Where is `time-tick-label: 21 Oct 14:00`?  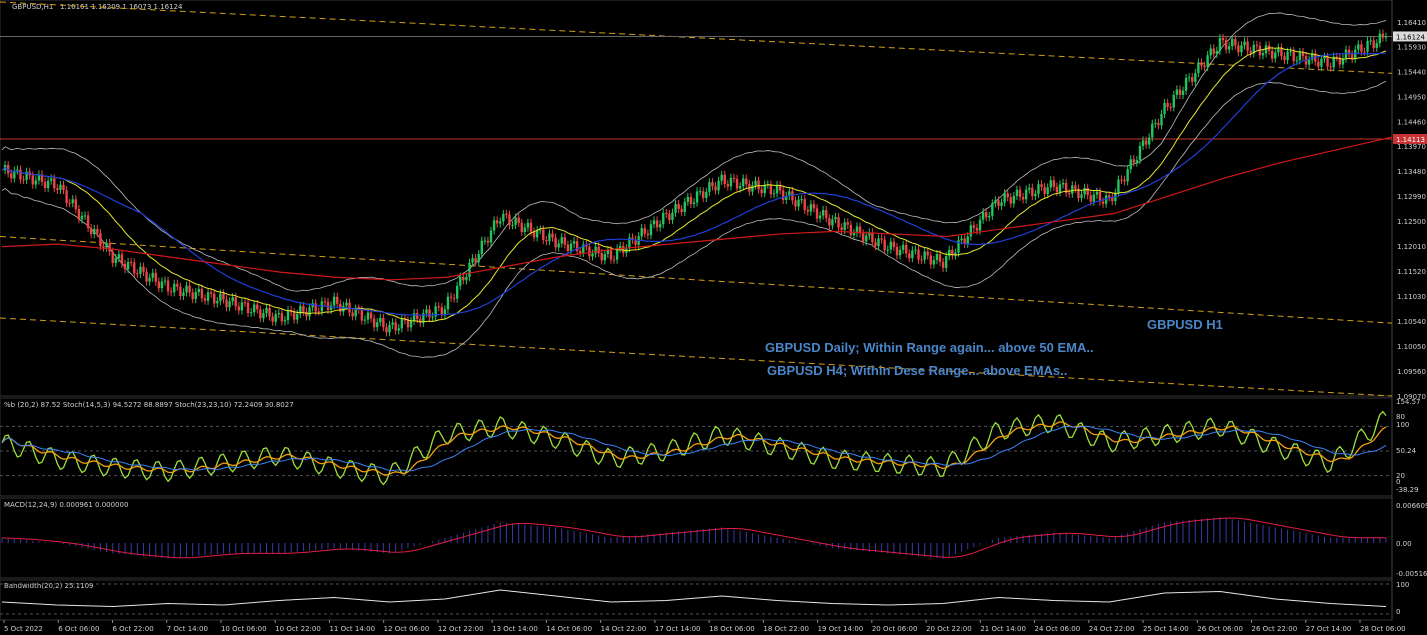
time-tick-label: 21 Oct 14:00 is located at coordinates (1003, 629).